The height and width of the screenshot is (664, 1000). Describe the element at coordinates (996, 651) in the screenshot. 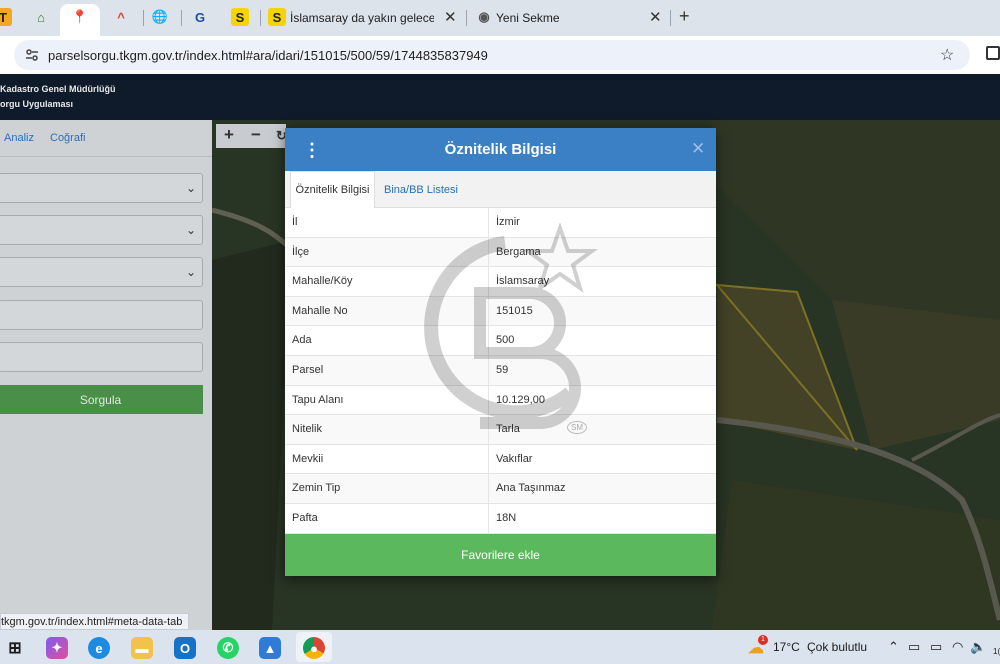

I see `clock: 1(` at that location.